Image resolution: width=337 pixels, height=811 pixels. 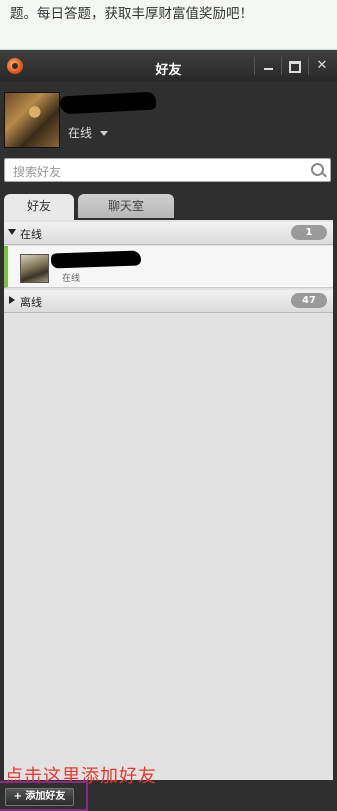 What do you see at coordinates (168, 267) in the screenshot?
I see `list-item: 在线` at bounding box center [168, 267].